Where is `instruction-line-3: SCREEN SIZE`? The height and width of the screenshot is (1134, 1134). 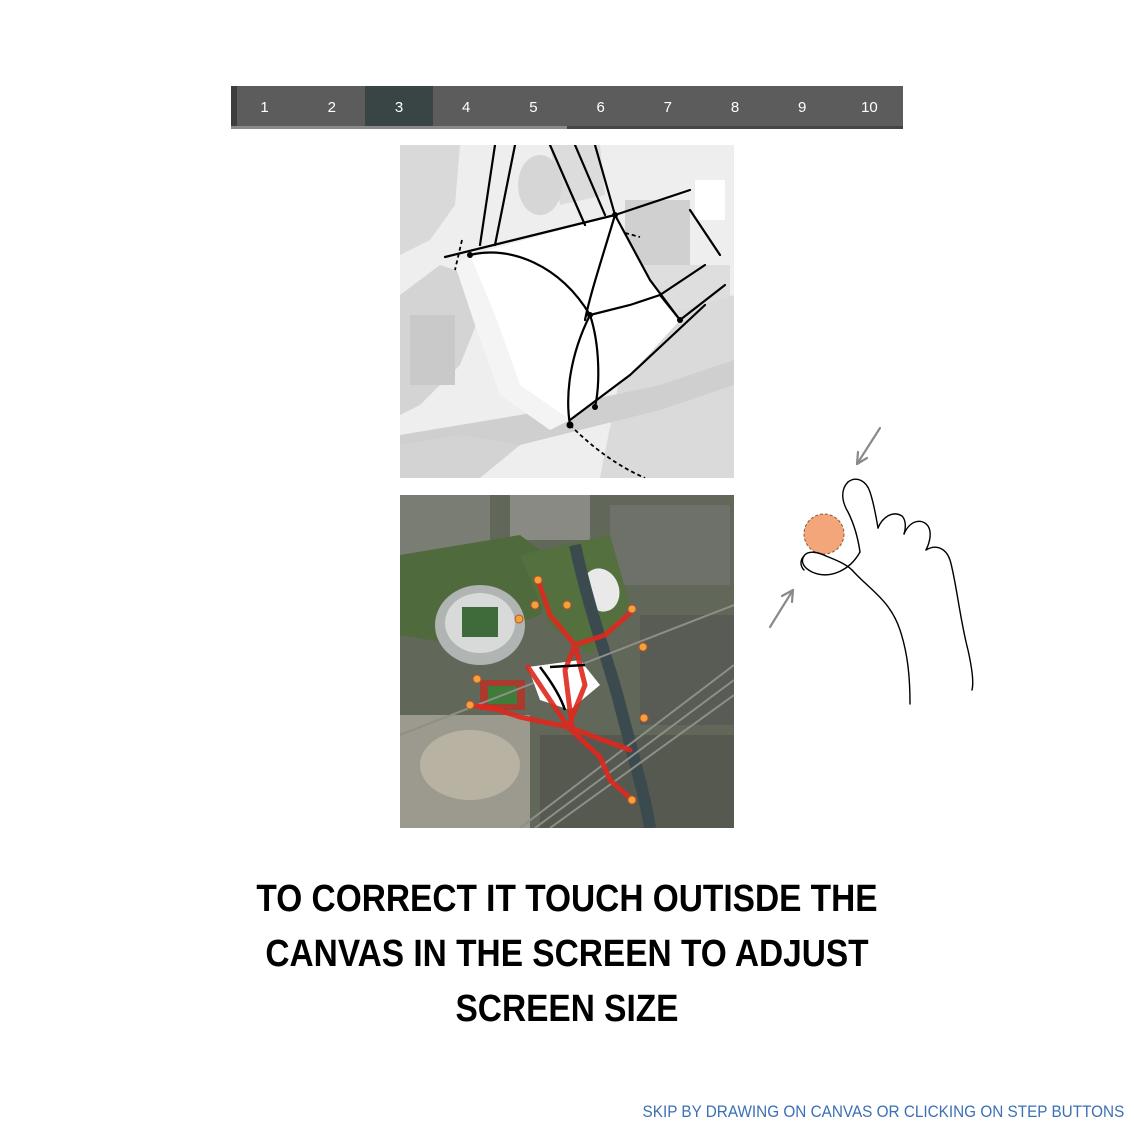 instruction-line-3: SCREEN SIZE is located at coordinates (567, 1009).